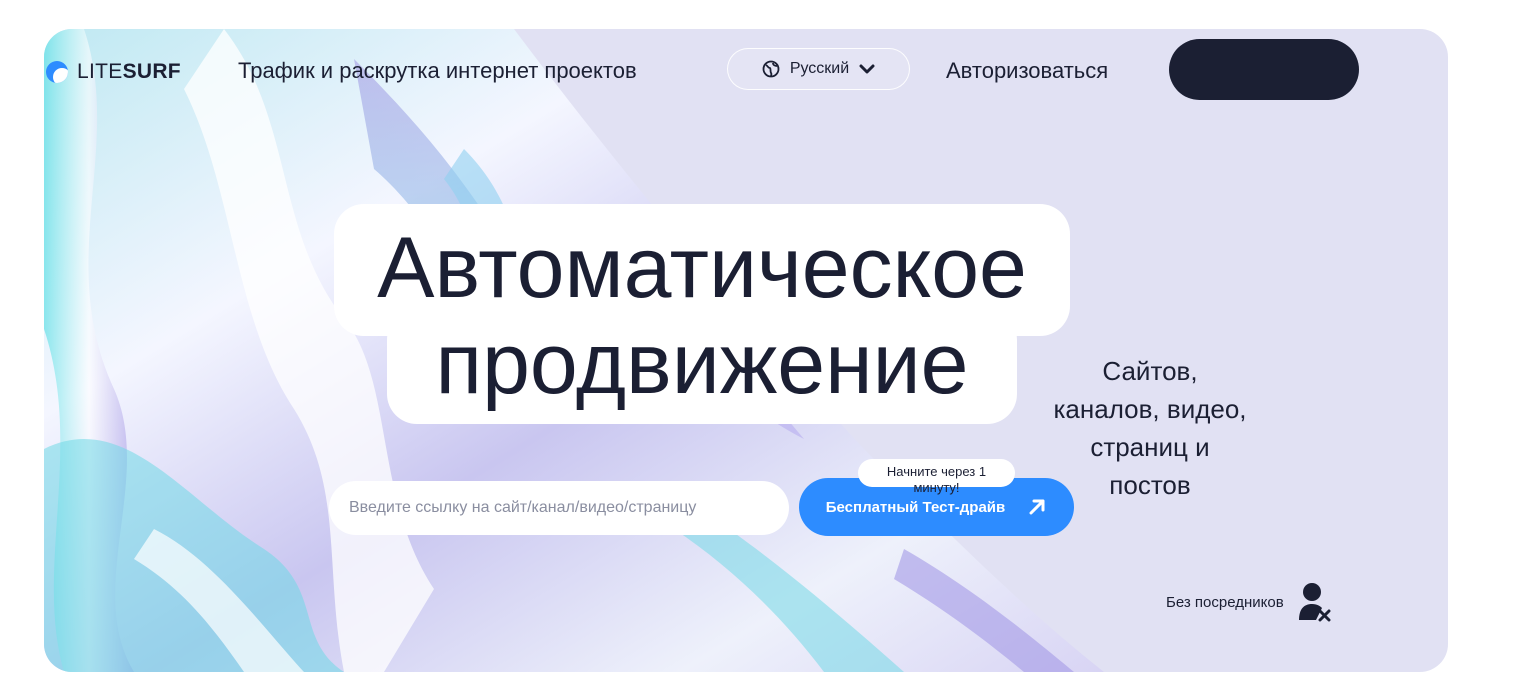  Describe the element at coordinates (1225, 602) in the screenshot. I see `no-intermediaries-label: Без посредников` at that location.